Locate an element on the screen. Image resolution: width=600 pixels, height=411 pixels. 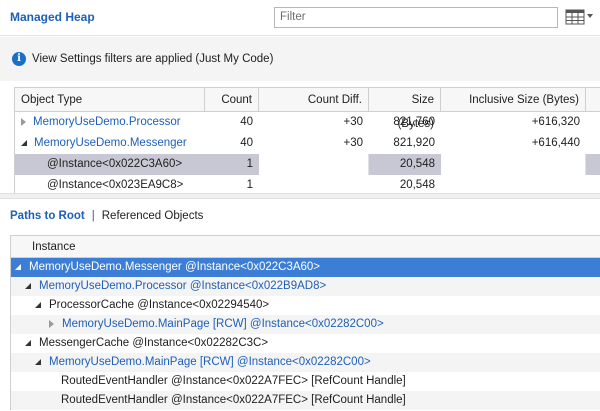
tab-bar: Paths to Root | Referenced Objects is located at coordinates (106, 218).